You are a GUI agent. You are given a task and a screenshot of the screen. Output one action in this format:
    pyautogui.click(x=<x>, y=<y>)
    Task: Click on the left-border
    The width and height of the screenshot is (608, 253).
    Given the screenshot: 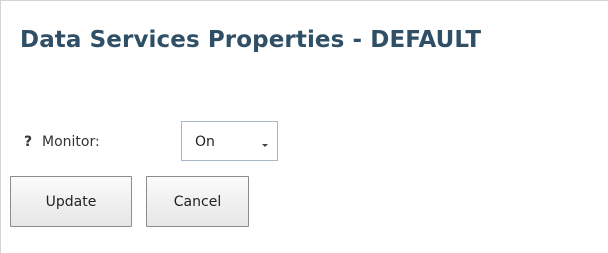 What is the action you would take?
    pyautogui.click(x=0, y=126)
    